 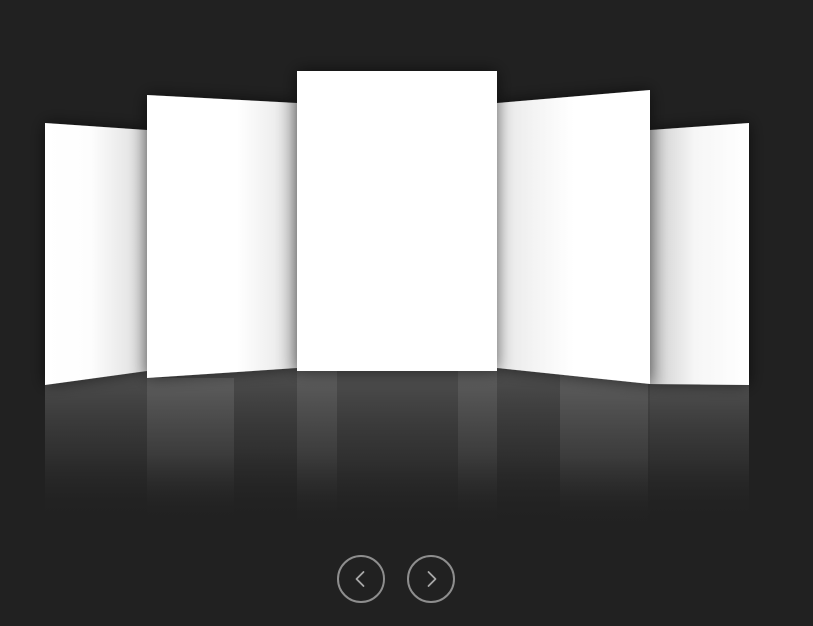 I want to click on chevron-right-icon, so click(x=432, y=579).